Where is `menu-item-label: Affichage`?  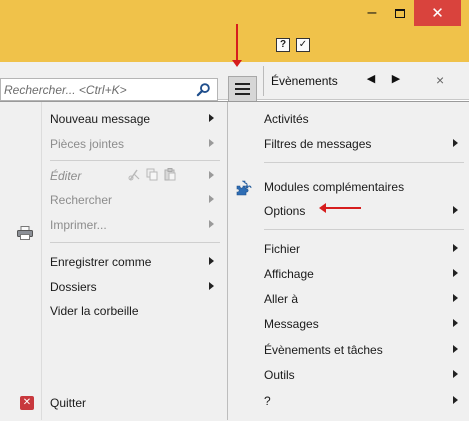 menu-item-label: Affichage is located at coordinates (289, 274).